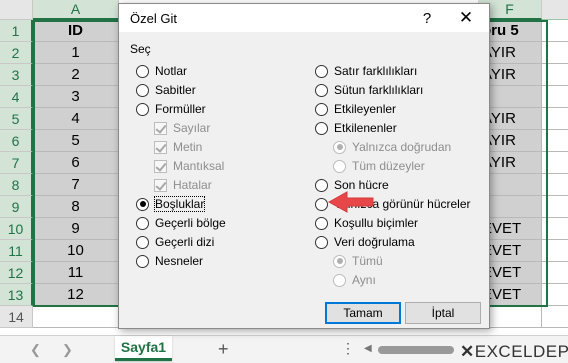 This screenshot has width=568, height=363. What do you see at coordinates (76, 31) in the screenshot?
I see `cell-a: ID` at bounding box center [76, 31].